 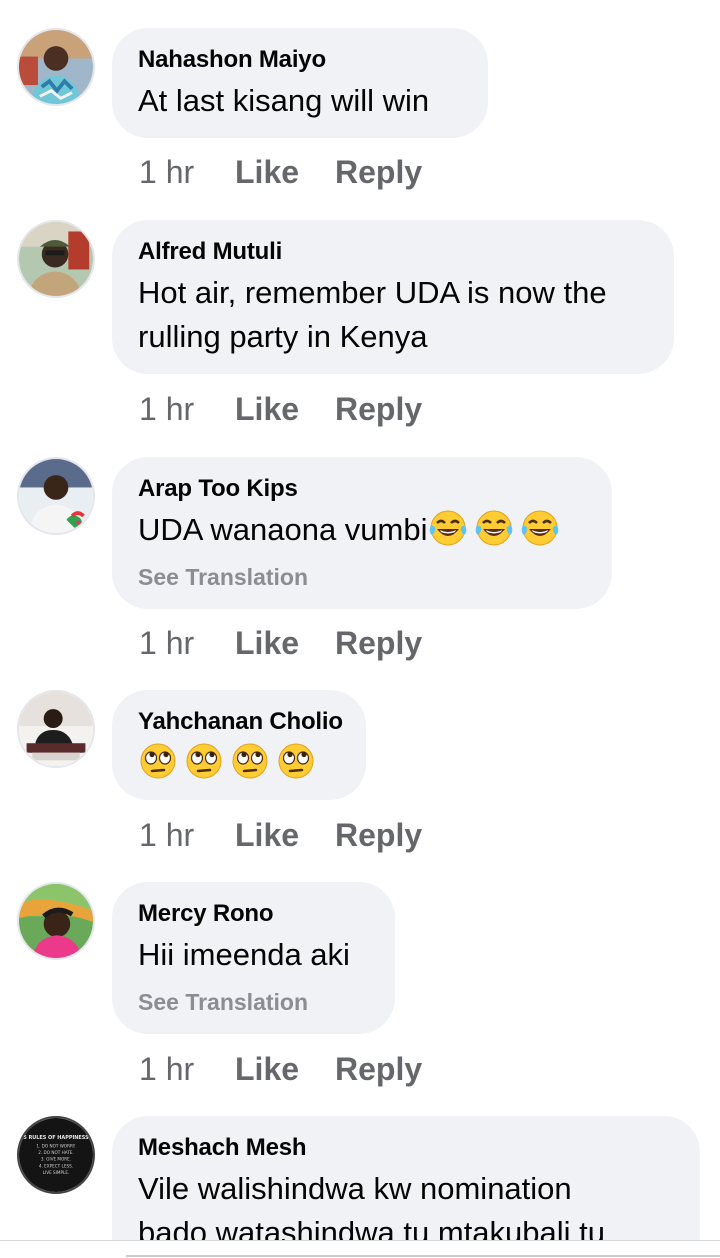 I want to click on avatar-badge-line: 4. EXPECT LESS., so click(x=56, y=1165).